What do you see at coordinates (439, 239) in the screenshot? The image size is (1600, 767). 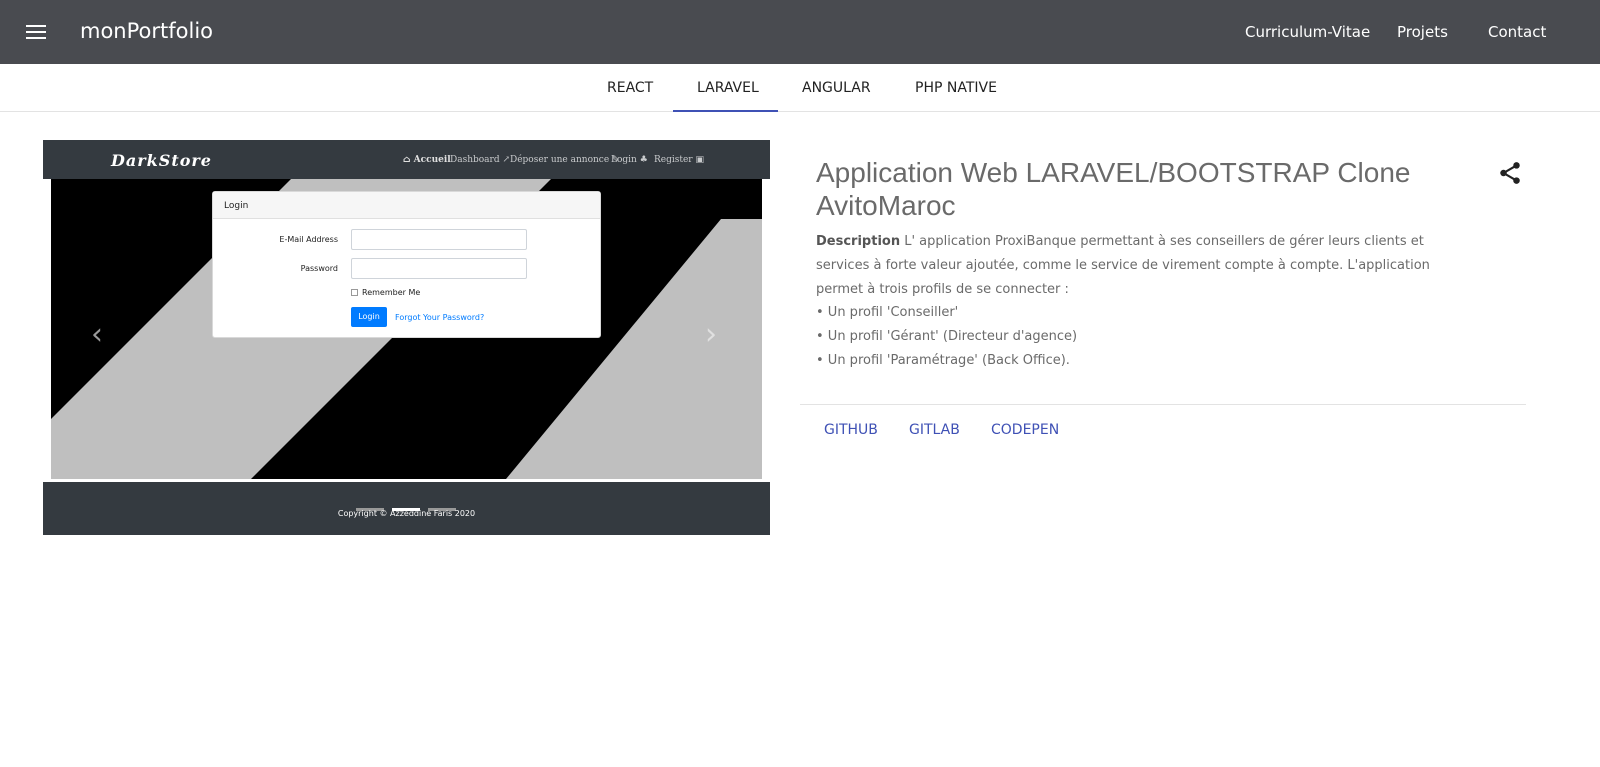 I see `email-field-preview` at bounding box center [439, 239].